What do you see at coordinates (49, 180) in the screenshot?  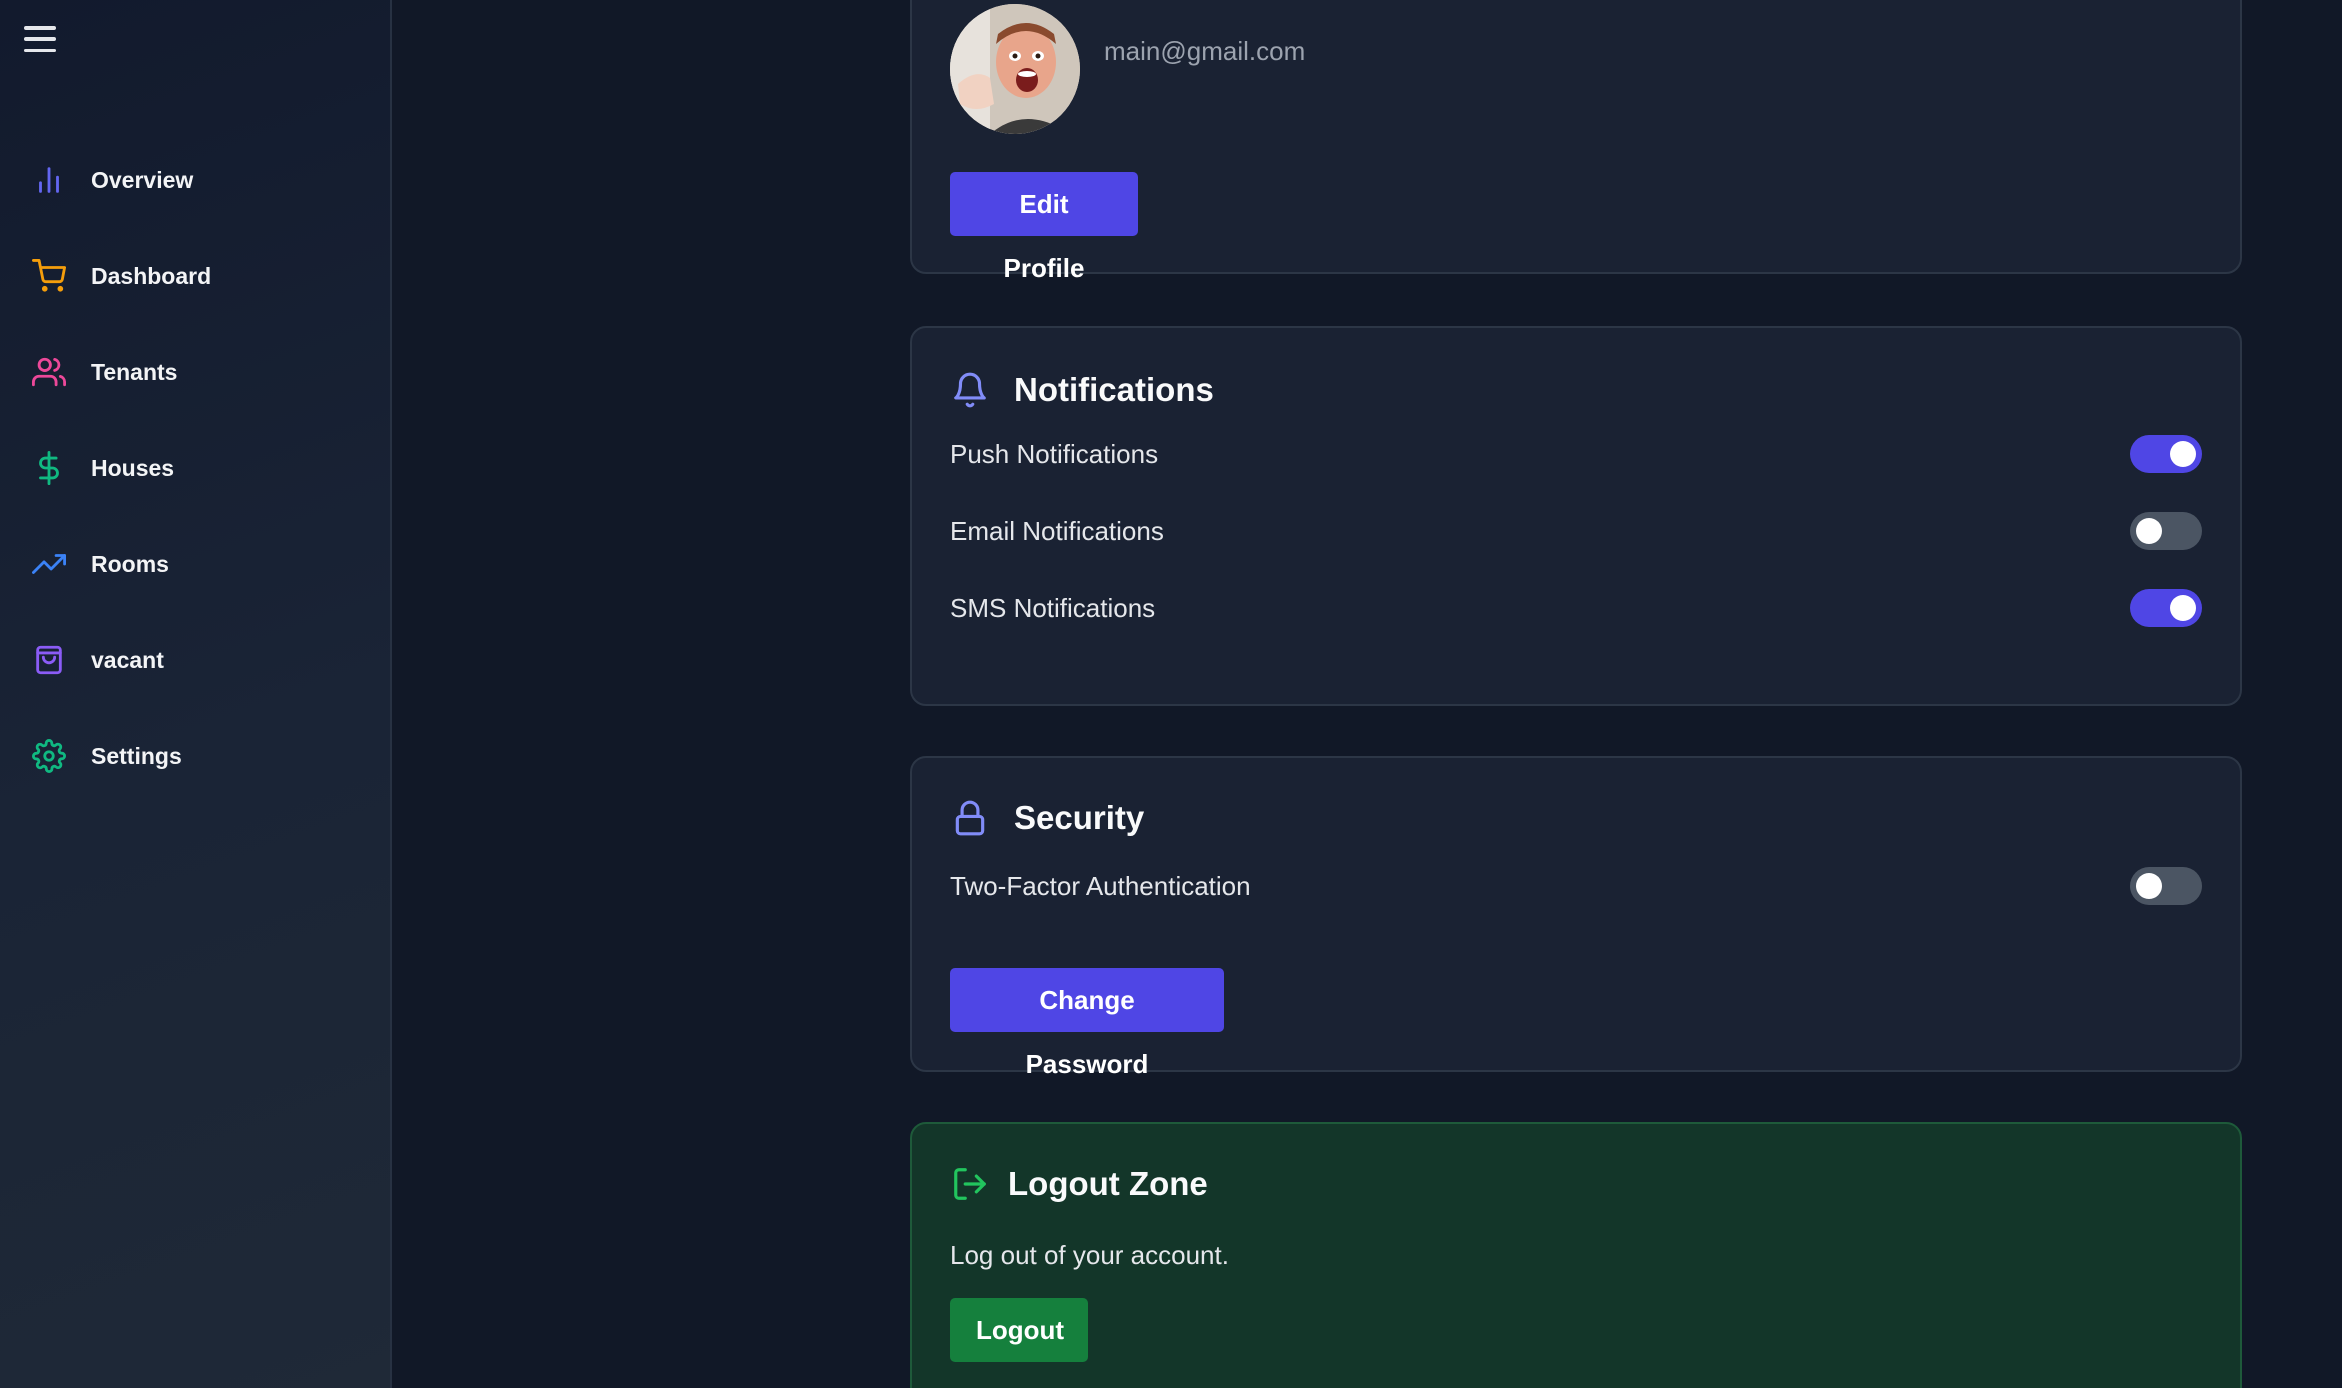 I see `bar-chart-icon` at bounding box center [49, 180].